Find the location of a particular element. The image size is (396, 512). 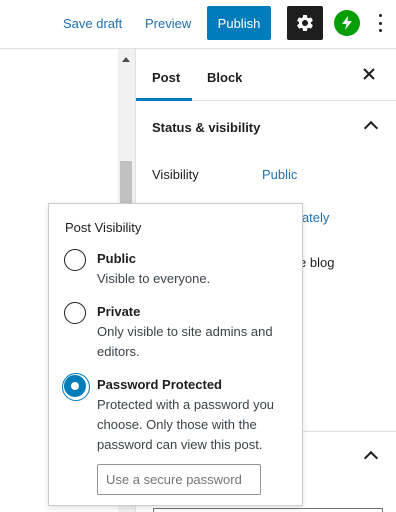

scroll-up-arrow-icon is located at coordinates (126, 59).